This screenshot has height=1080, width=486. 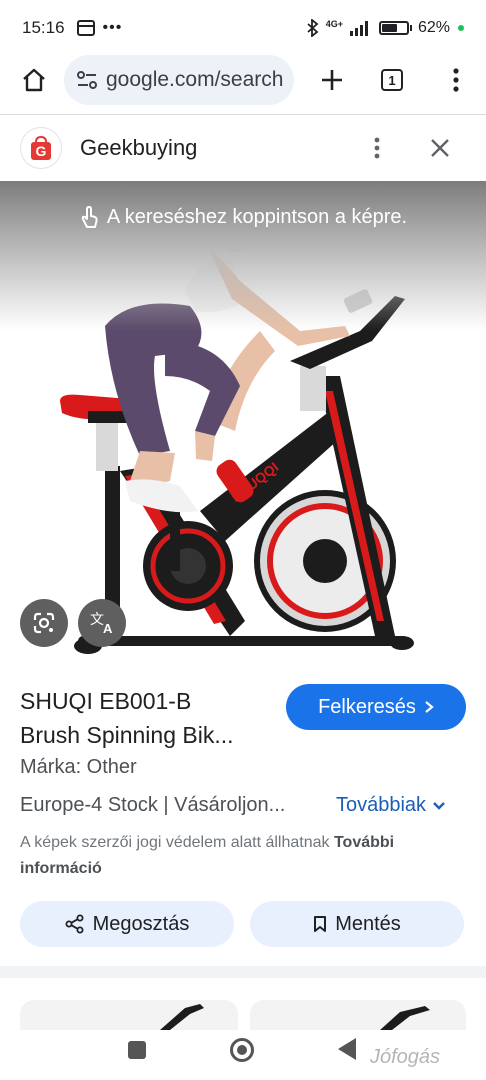 I want to click on translate-button: 文 A, so click(x=102, y=623).